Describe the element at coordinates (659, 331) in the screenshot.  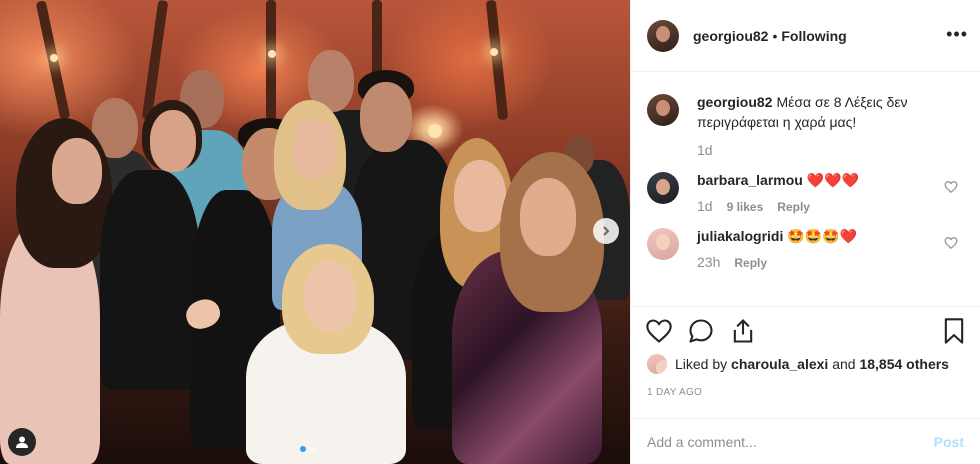
I see `heart-icon` at that location.